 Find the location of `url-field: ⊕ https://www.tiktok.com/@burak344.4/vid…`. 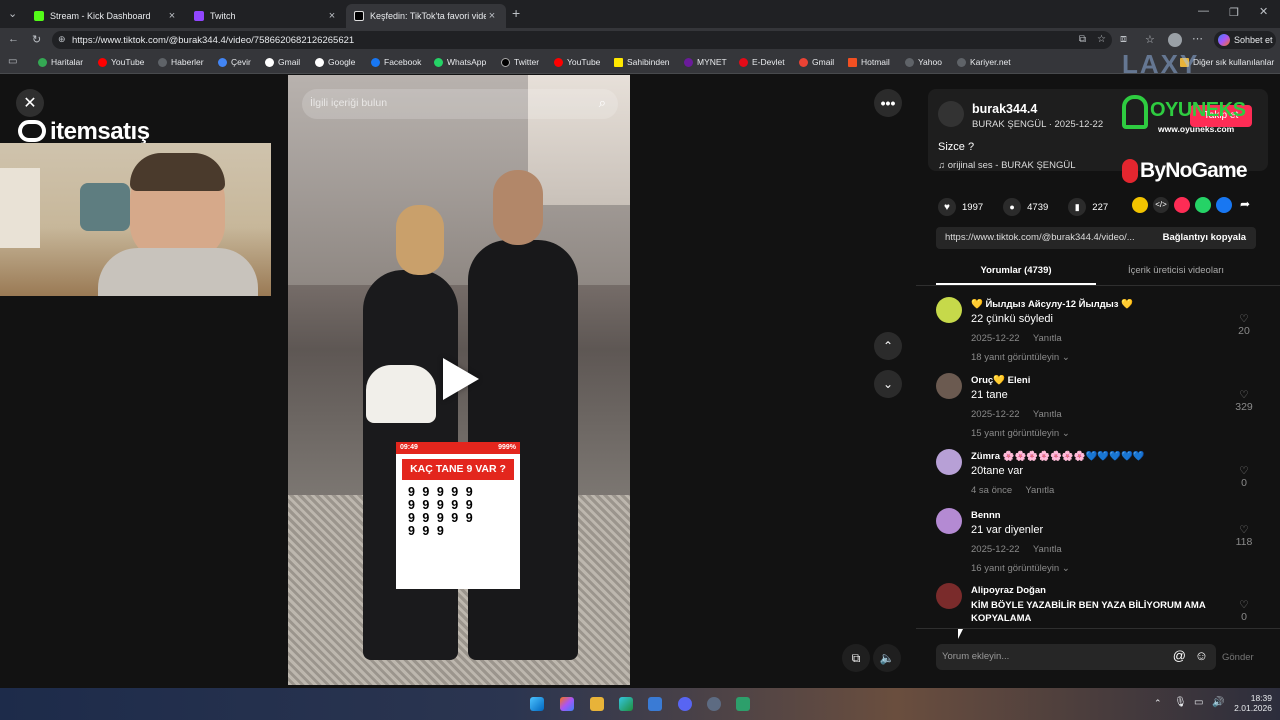

url-field: ⊕ https://www.tiktok.com/@burak344.4/vid… is located at coordinates (582, 40).